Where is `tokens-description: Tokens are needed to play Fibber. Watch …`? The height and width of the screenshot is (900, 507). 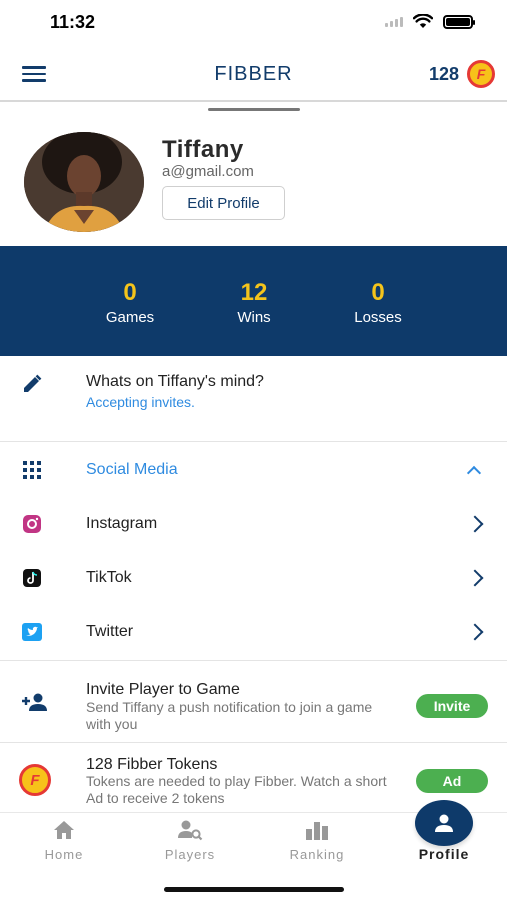 tokens-description: Tokens are needed to play Fibber. Watch … is located at coordinates (236, 789).